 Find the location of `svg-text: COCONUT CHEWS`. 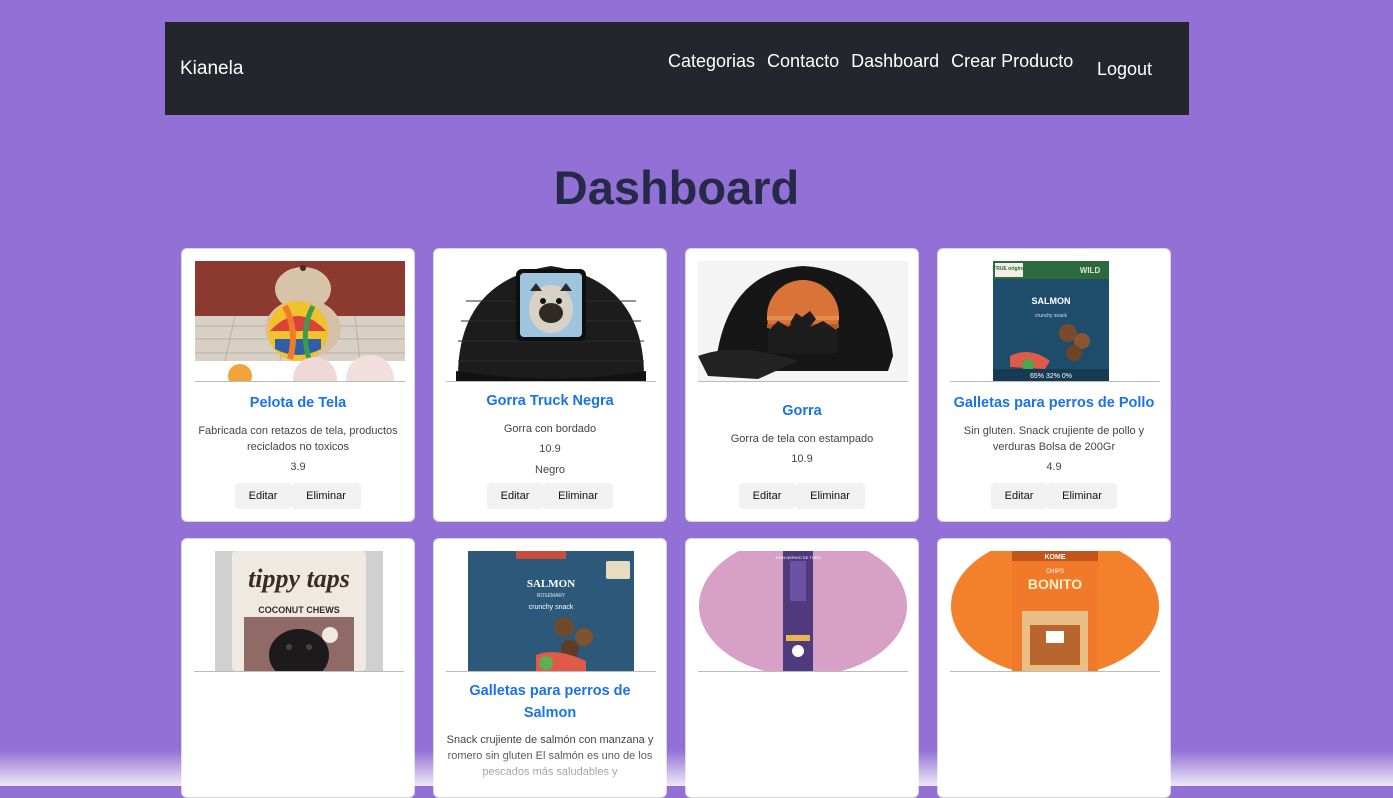

svg-text: COCONUT CHEWS is located at coordinates (299, 610).